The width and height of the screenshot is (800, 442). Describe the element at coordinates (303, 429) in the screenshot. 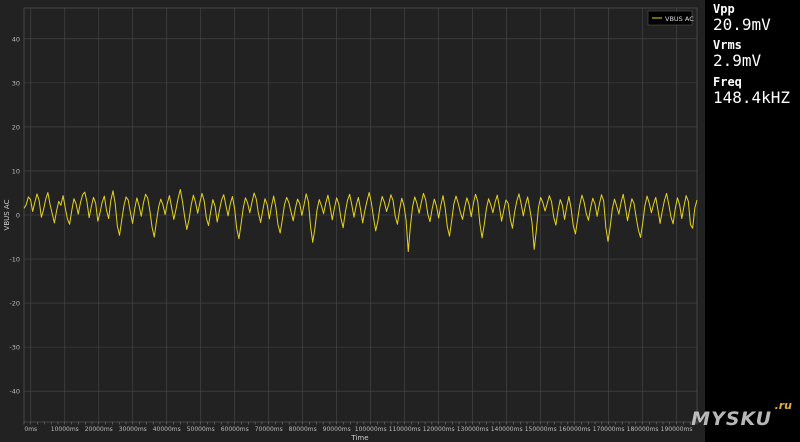

I see `x-tick-label: 80000ms` at that location.